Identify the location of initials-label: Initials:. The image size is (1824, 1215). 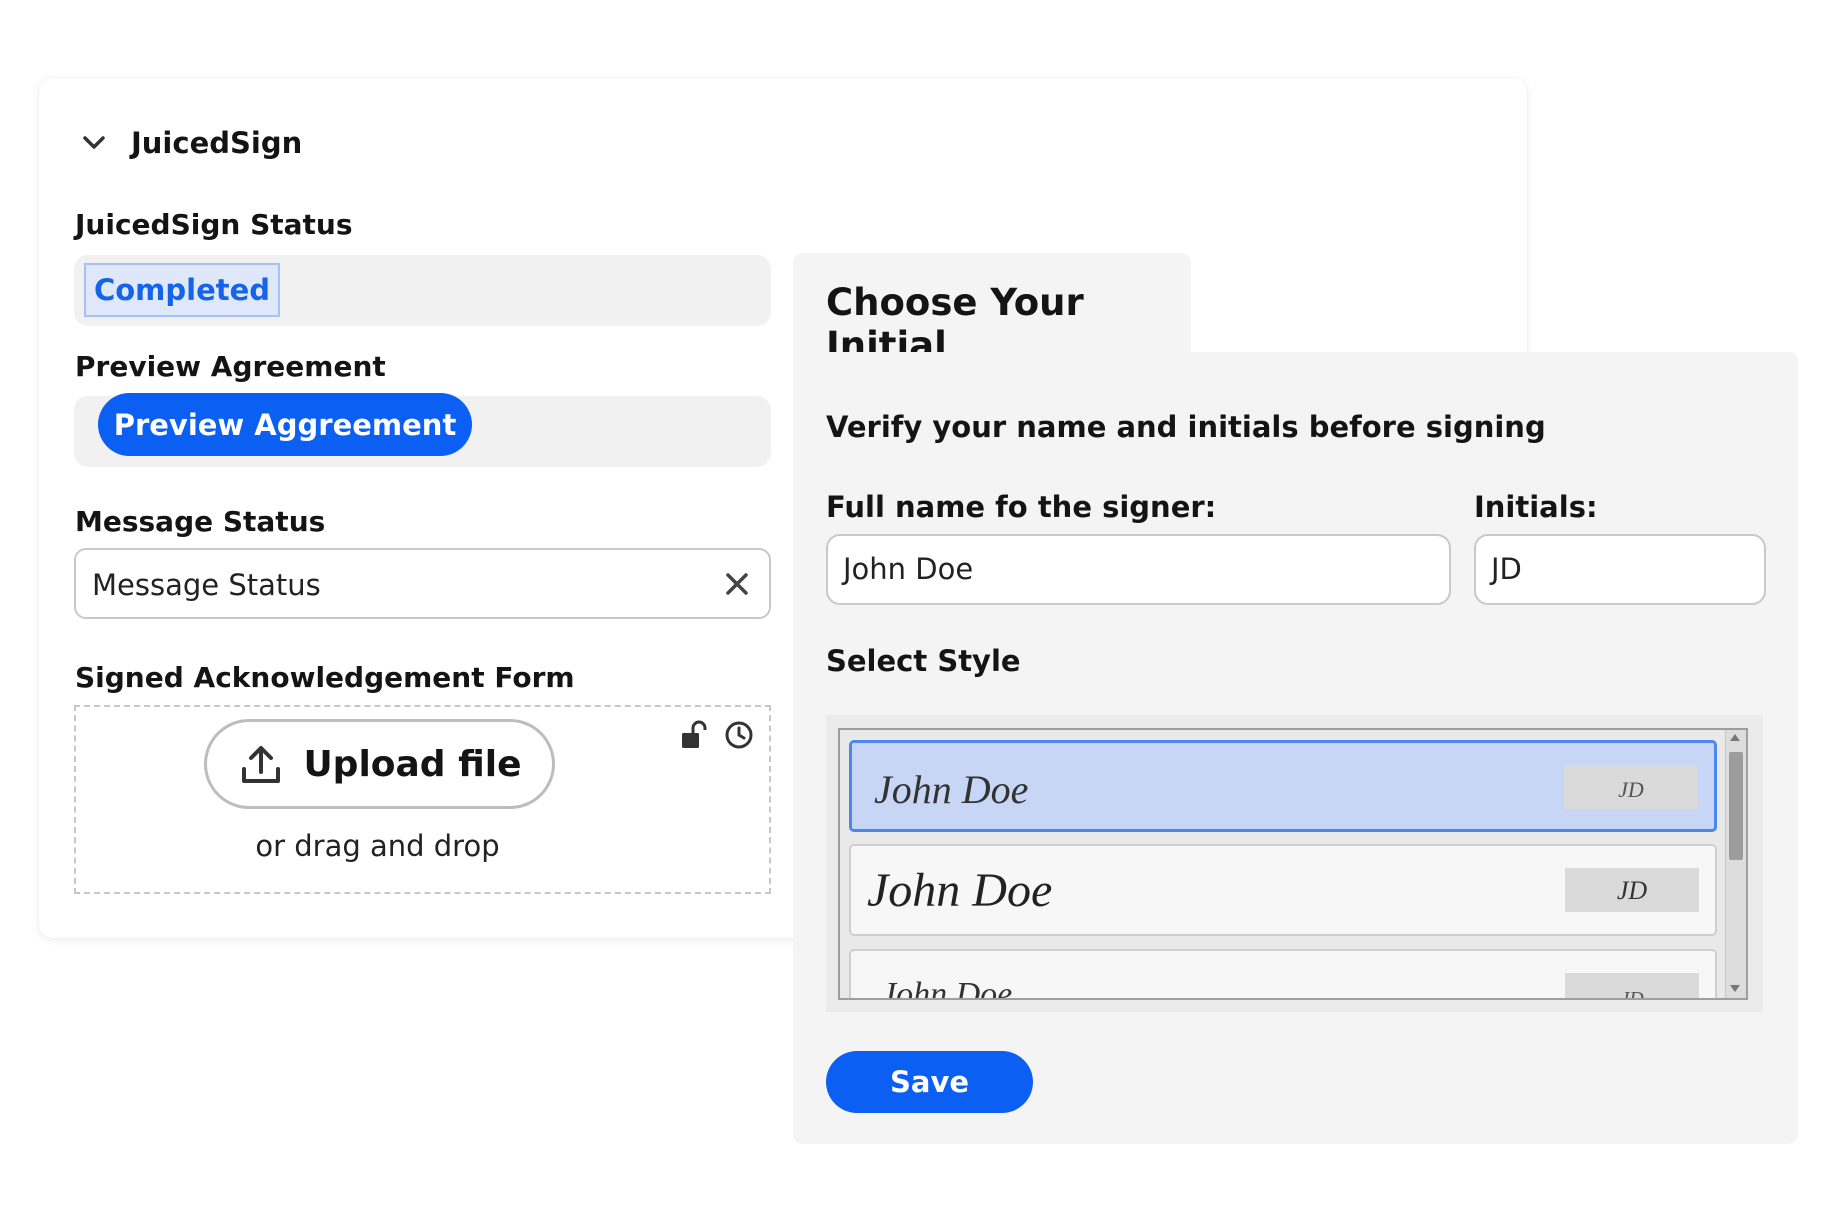
(1536, 507).